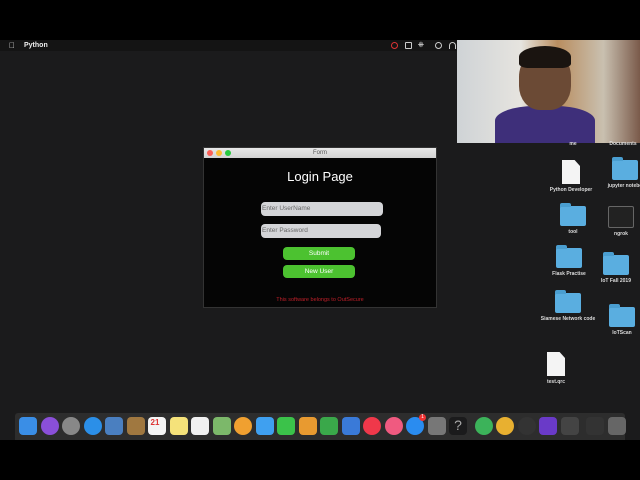  Describe the element at coordinates (286, 426) in the screenshot. I see `facetime-icon` at that location.